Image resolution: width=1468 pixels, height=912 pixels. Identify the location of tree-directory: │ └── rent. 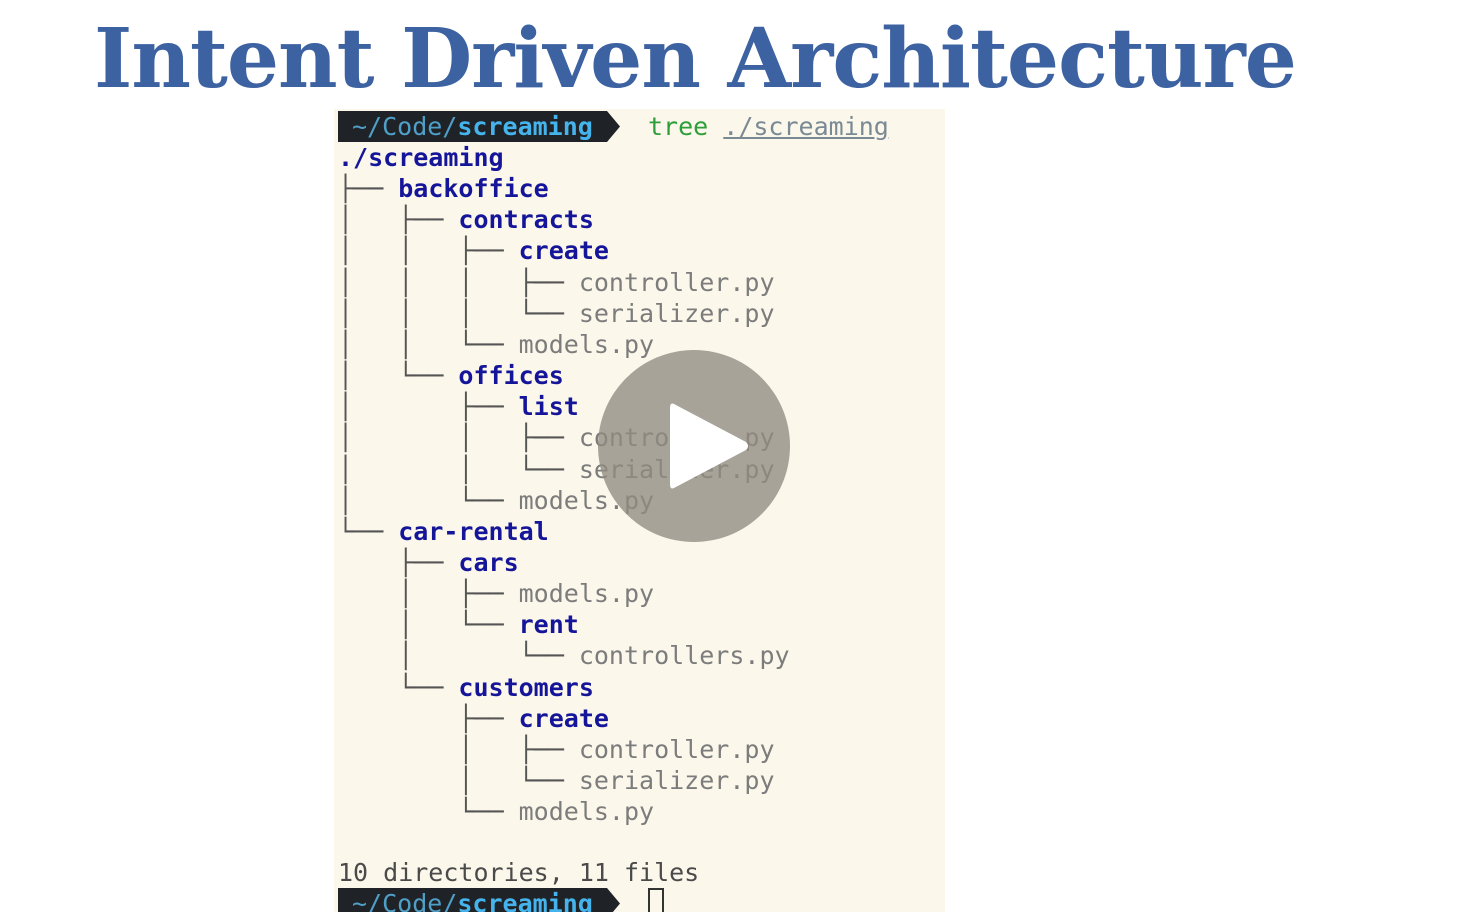
(458, 624).